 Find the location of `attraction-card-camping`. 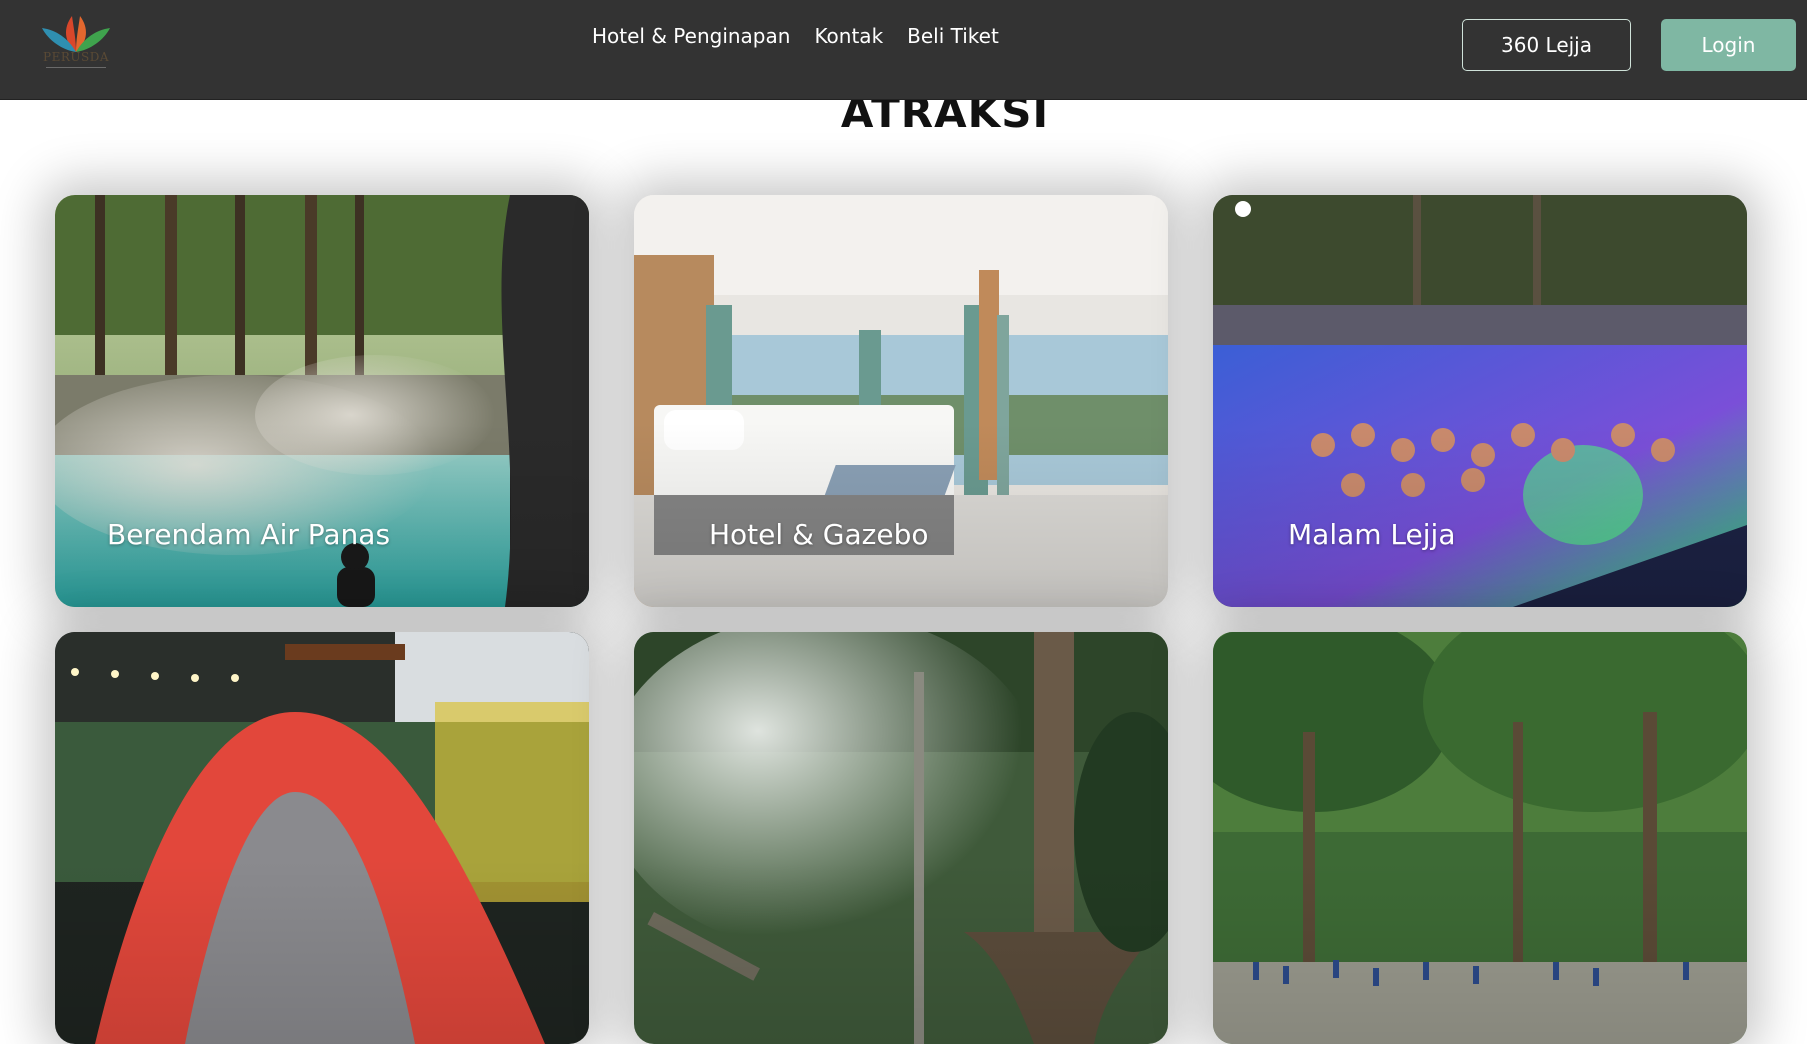

attraction-card-camping is located at coordinates (322, 838).